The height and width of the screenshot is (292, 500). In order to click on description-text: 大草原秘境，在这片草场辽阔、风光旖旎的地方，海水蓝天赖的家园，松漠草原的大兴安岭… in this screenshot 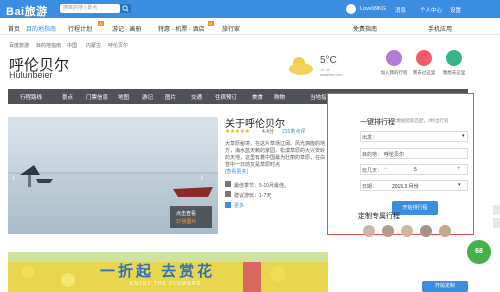, I will do `click(275, 154)`.